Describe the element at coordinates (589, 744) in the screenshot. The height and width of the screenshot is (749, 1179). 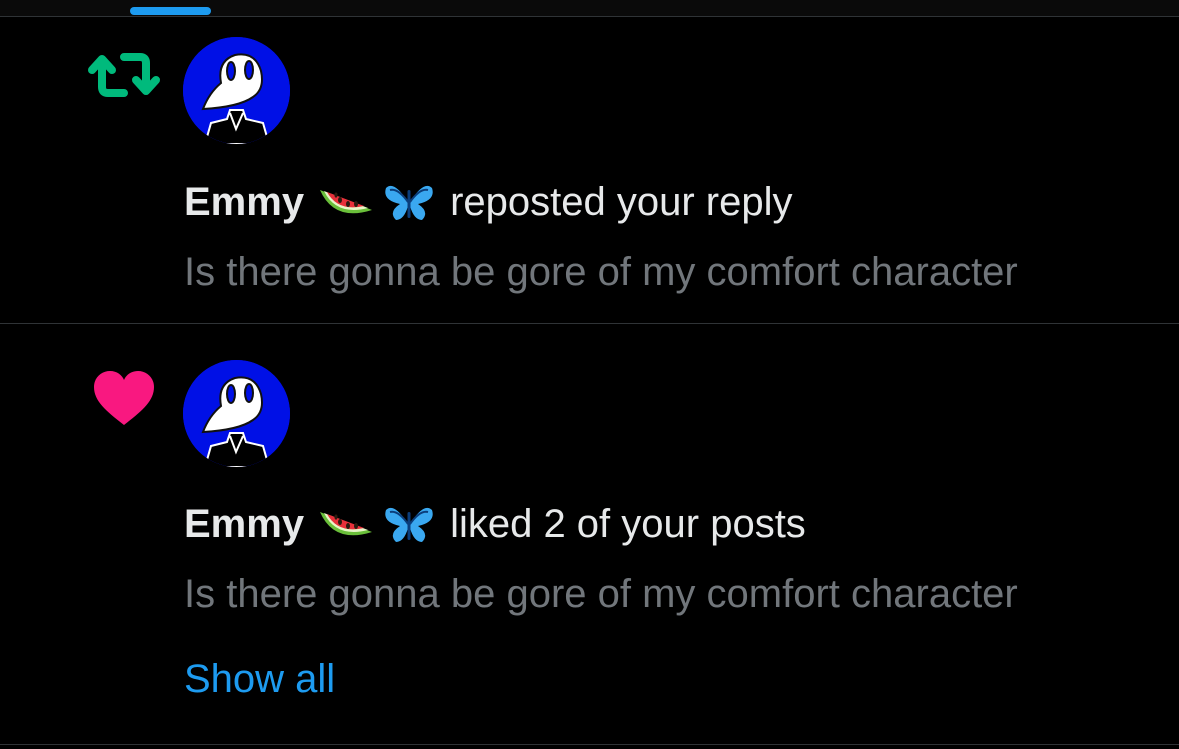
I see `bottom-divider` at that location.